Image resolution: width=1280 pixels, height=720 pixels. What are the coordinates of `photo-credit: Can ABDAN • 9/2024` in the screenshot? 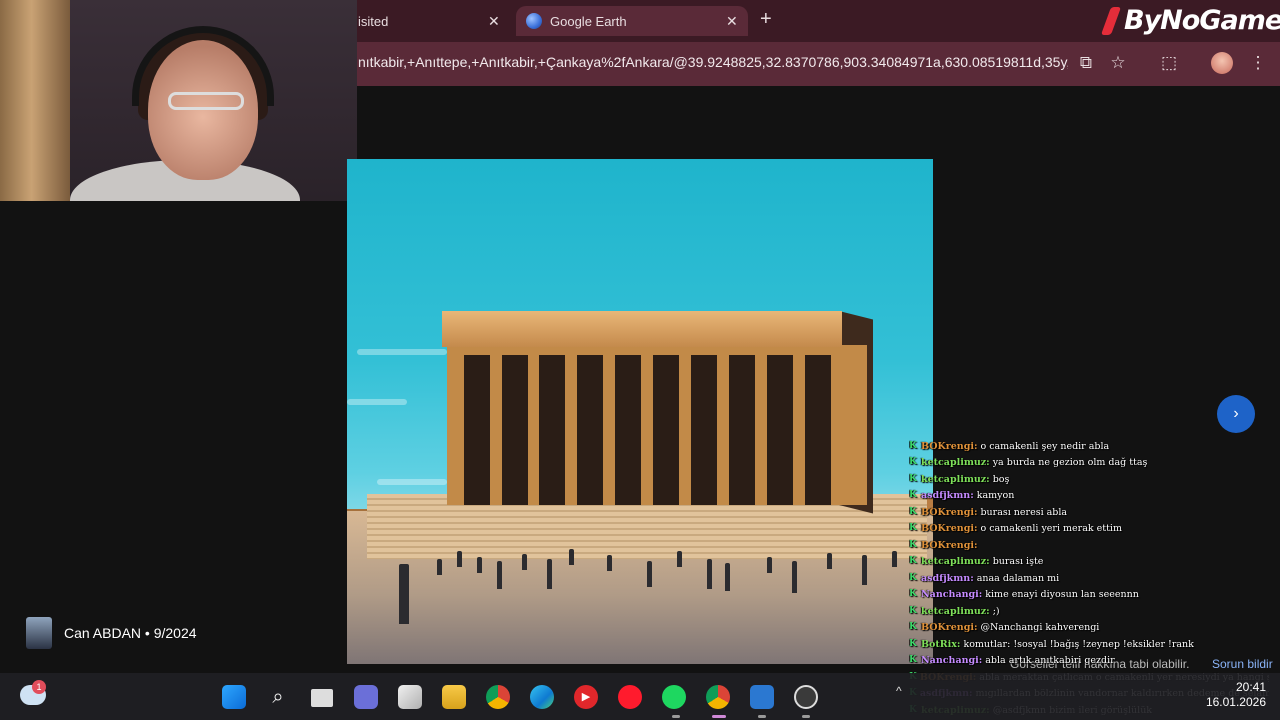 It's located at (111, 633).